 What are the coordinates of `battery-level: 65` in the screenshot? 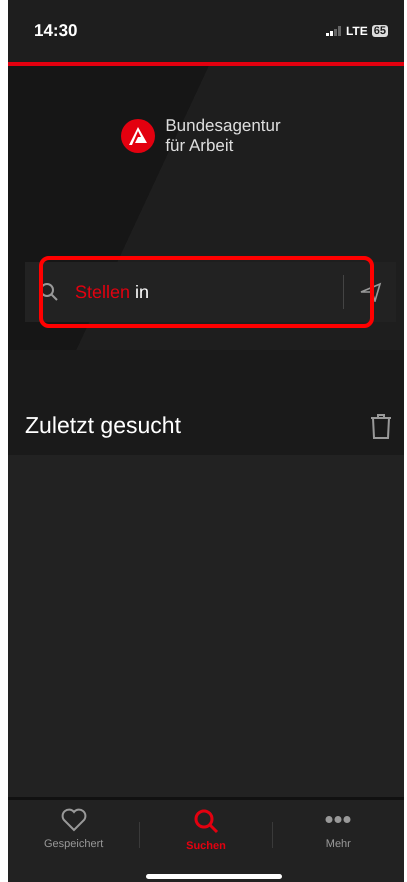 It's located at (380, 31).